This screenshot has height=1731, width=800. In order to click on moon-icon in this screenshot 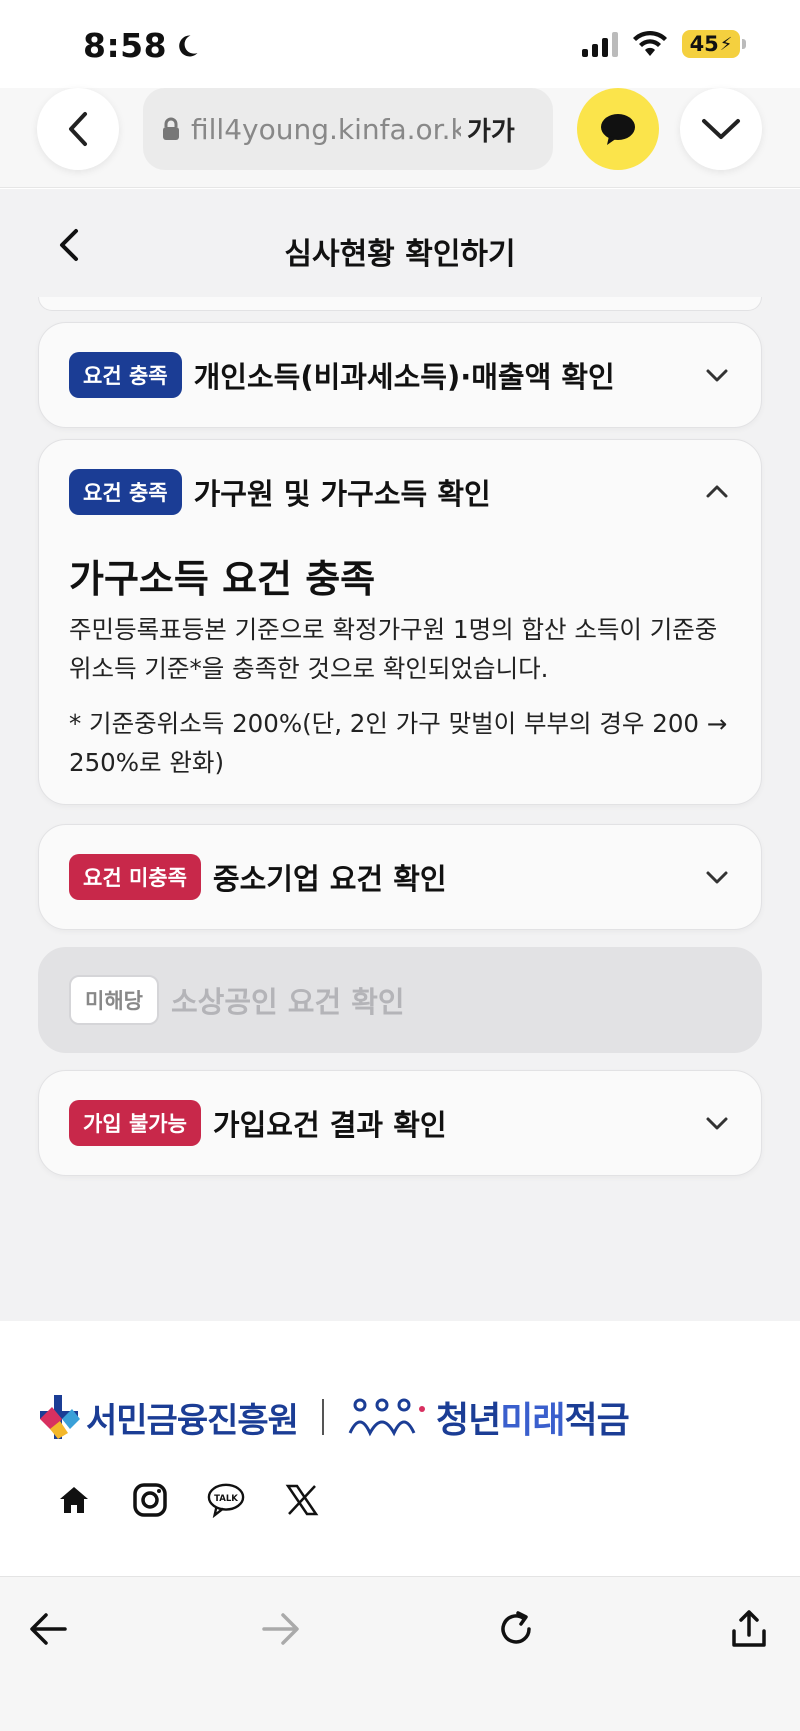, I will do `click(188, 45)`.